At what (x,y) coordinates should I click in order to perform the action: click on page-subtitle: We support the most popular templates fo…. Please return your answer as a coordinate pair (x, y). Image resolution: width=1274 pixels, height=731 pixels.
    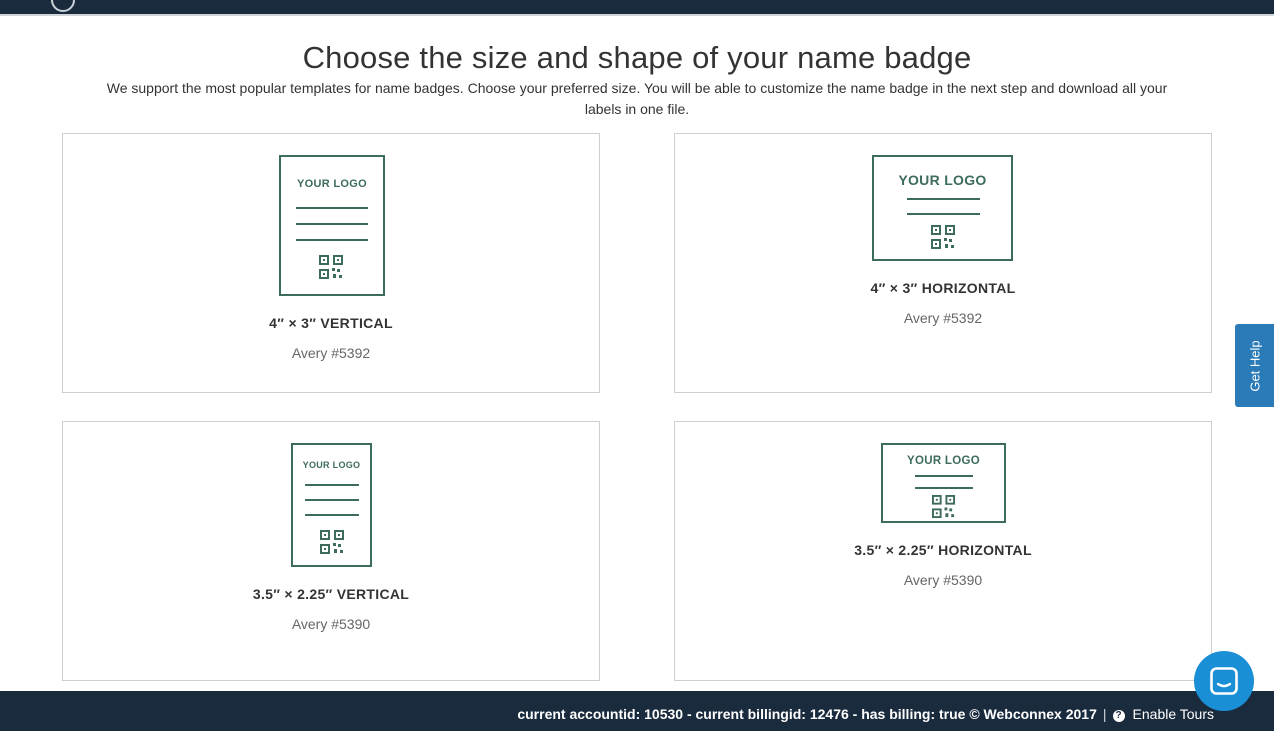
    Looking at the image, I should click on (637, 98).